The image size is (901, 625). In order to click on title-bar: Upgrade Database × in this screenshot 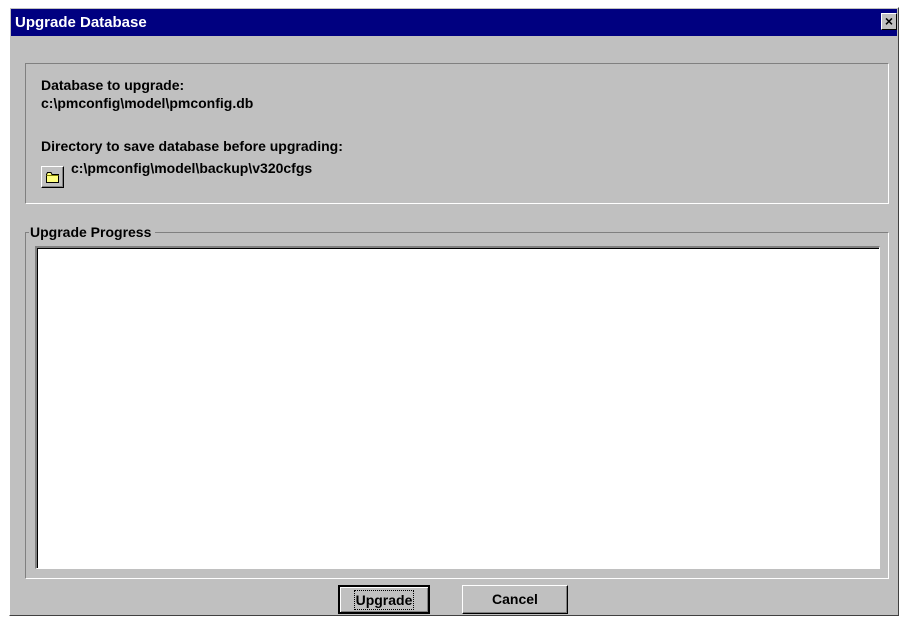, I will do `click(454, 22)`.